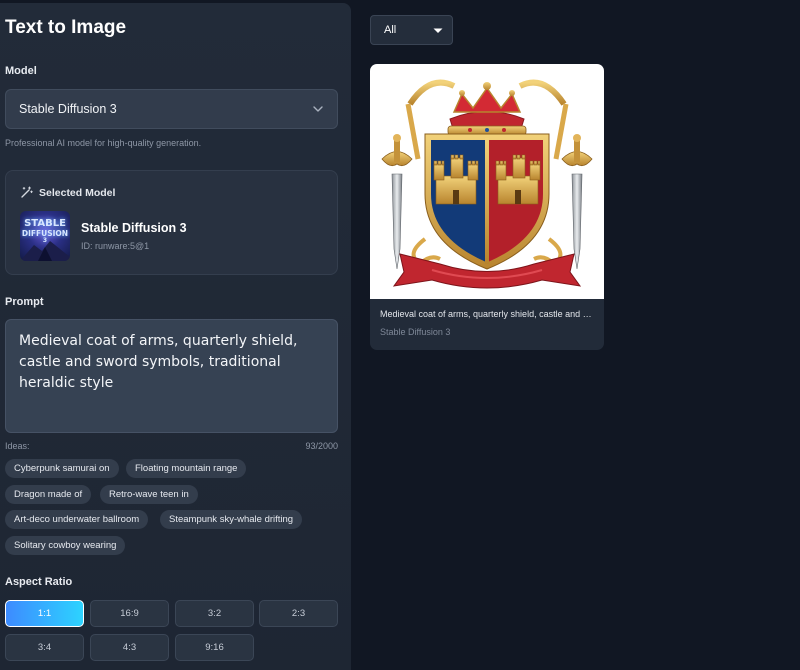  Describe the element at coordinates (45, 236) in the screenshot. I see `model-thumbnail: STABLE DIFFUSION 3` at that location.